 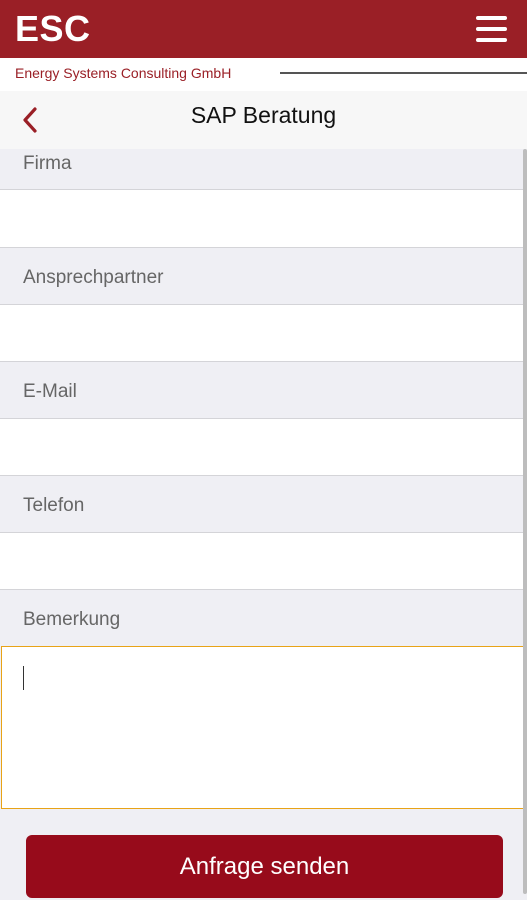 What do you see at coordinates (47, 163) in the screenshot?
I see `firma-label: Firma` at bounding box center [47, 163].